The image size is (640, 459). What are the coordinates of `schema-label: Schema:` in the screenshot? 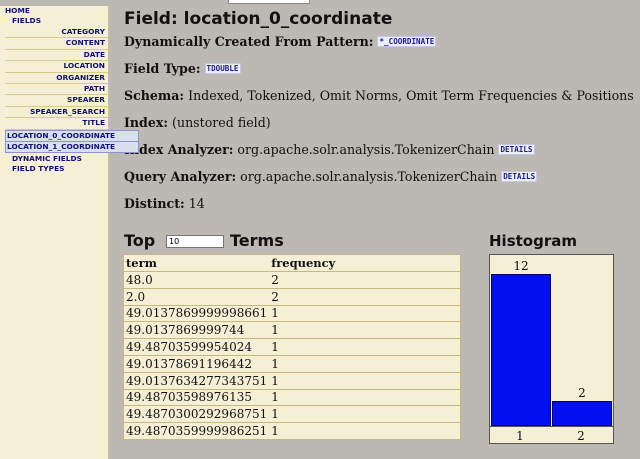 It's located at (154, 95).